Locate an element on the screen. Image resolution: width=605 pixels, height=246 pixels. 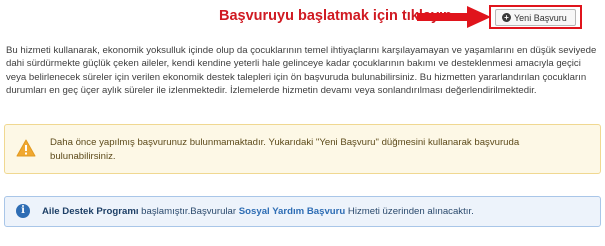
arrow-right-icon is located at coordinates (454, 17).